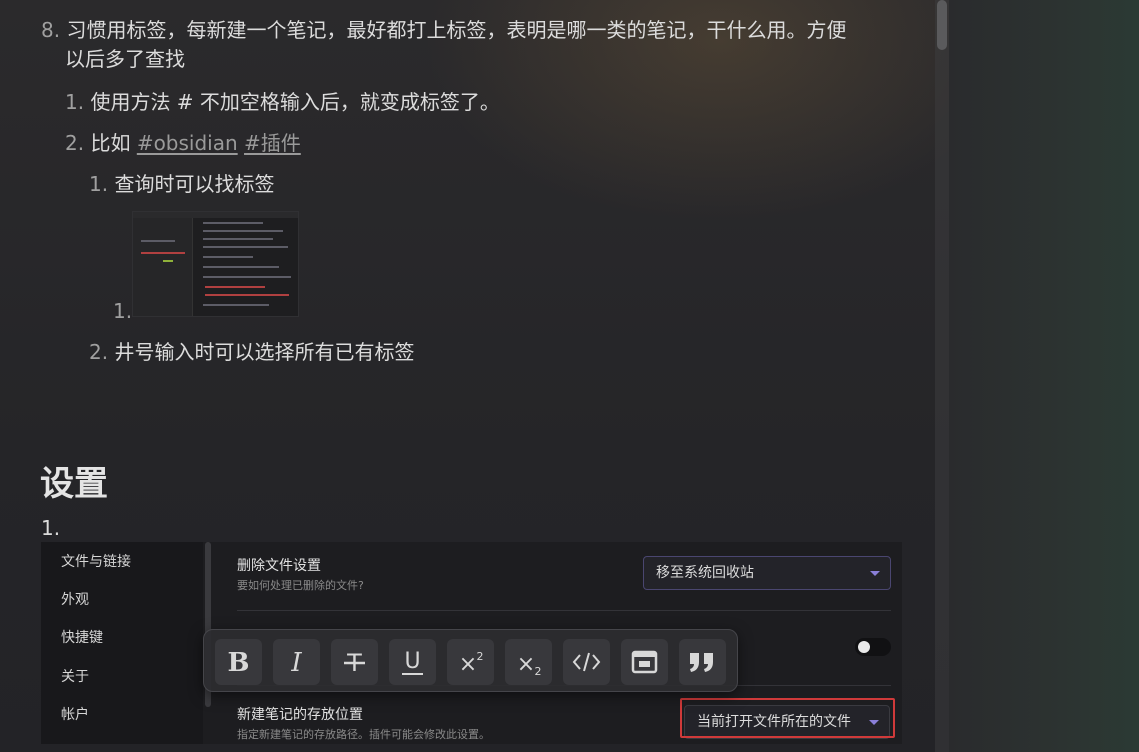 The height and width of the screenshot is (752, 1139). Describe the element at coordinates (215, 264) in the screenshot. I see `embedded-screenshot-image` at that location.